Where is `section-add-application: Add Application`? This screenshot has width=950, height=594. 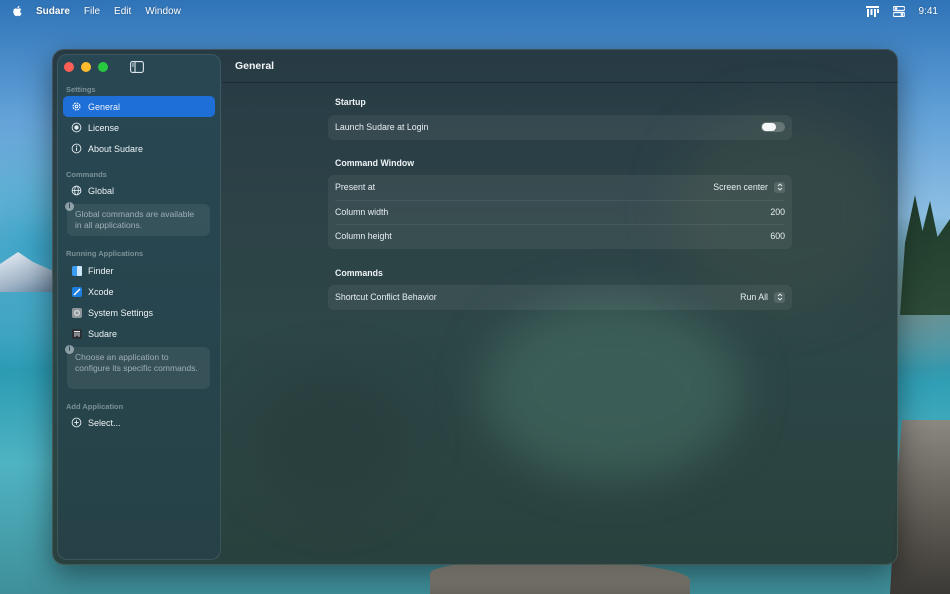
section-add-application: Add Application is located at coordinates (95, 406).